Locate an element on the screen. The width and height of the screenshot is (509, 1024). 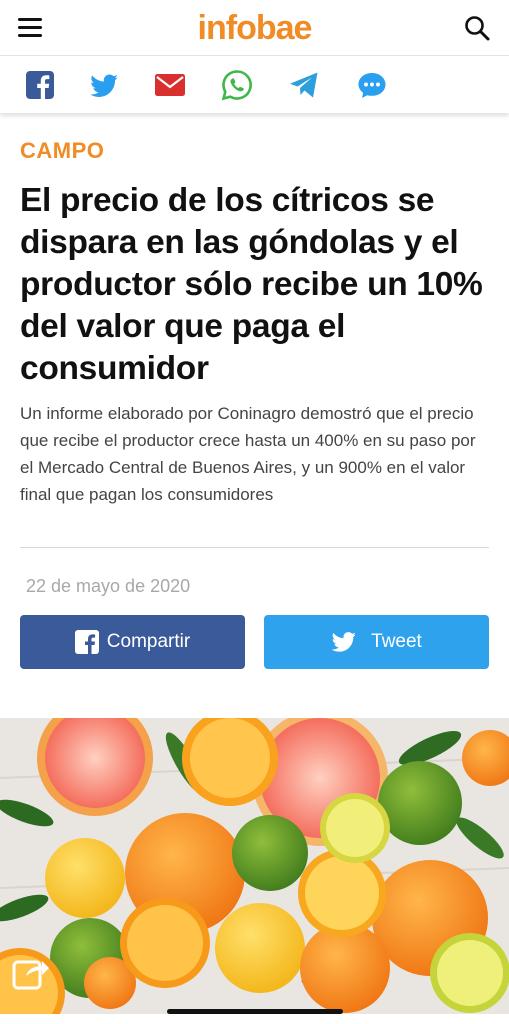
top-bar: infobae is located at coordinates (254, 28).